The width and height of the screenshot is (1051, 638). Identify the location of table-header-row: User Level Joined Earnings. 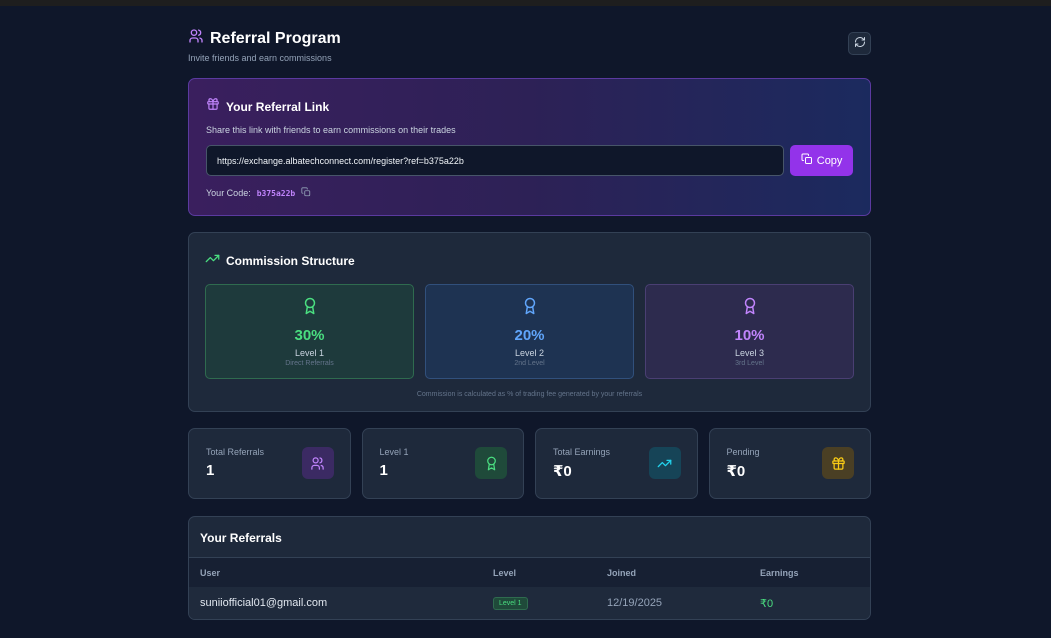
(529, 572).